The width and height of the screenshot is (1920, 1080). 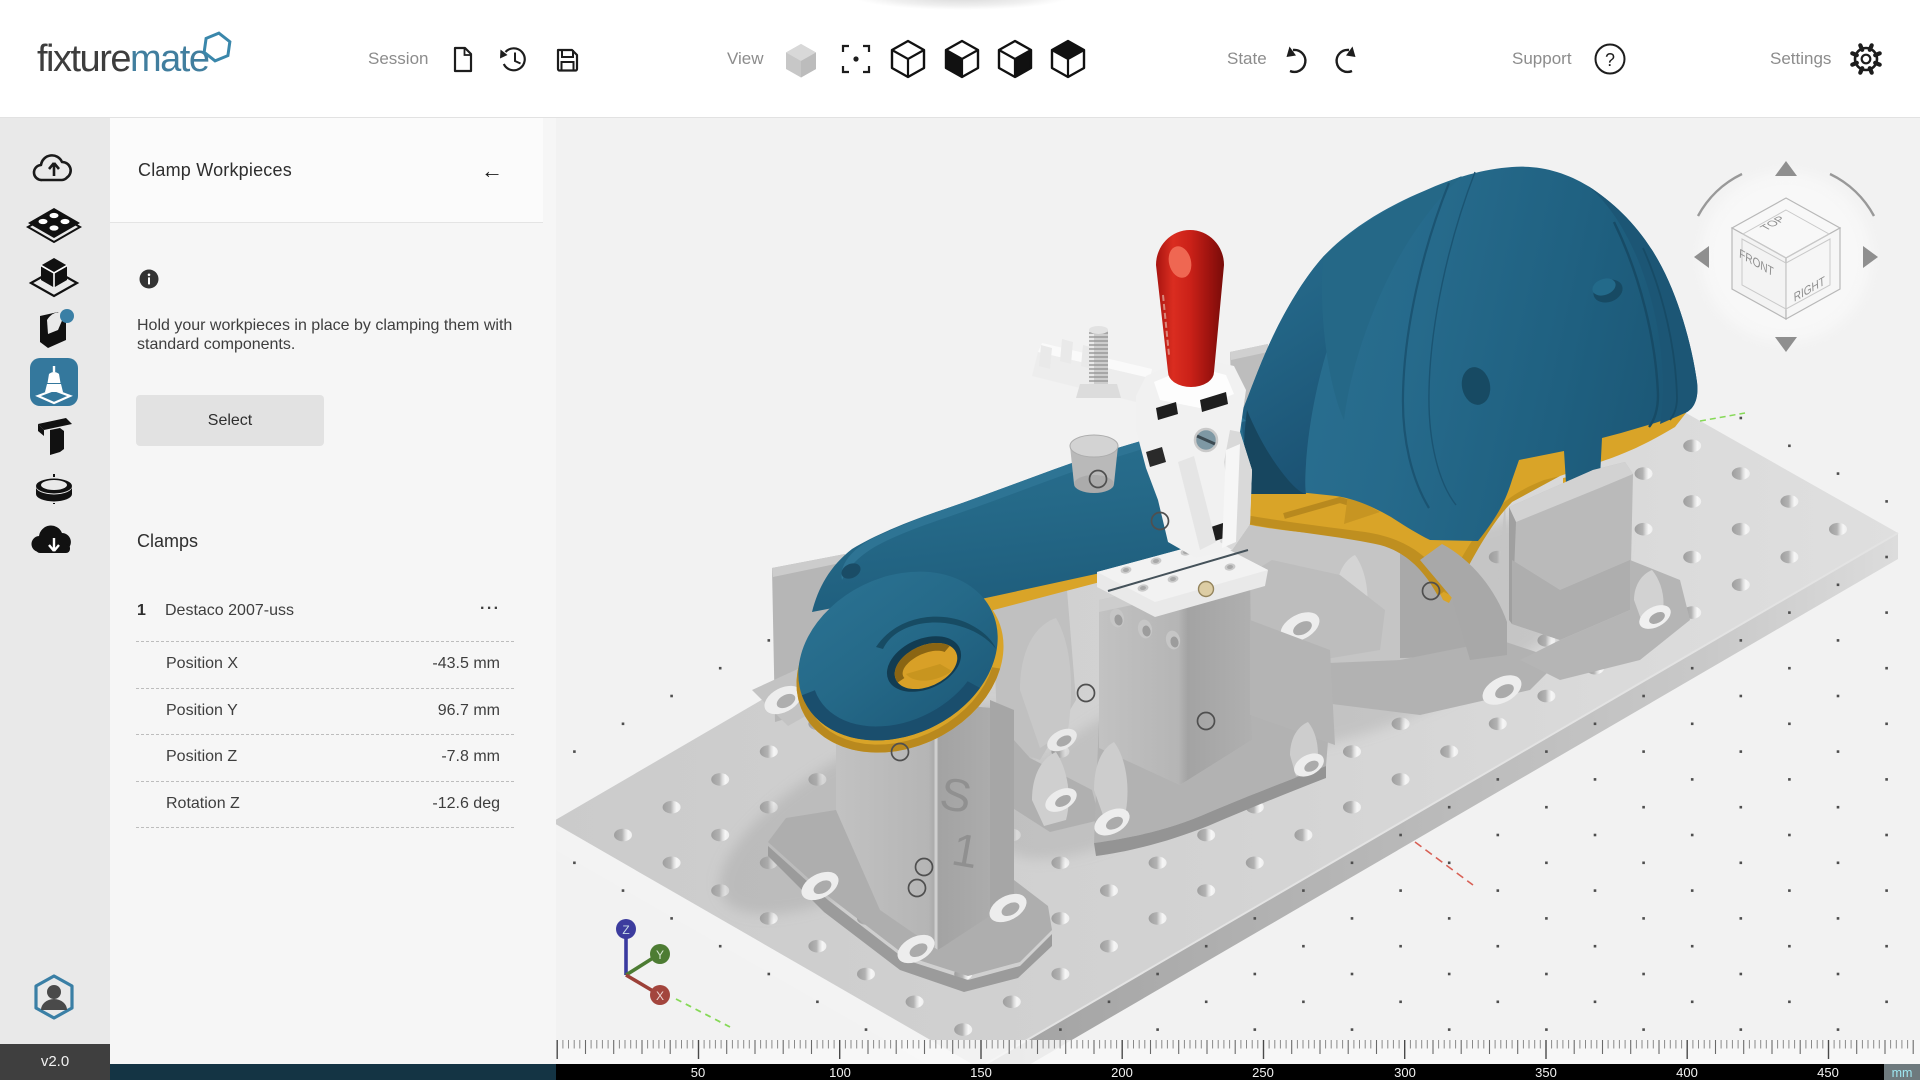 I want to click on svg-text: X, so click(x=660, y=996).